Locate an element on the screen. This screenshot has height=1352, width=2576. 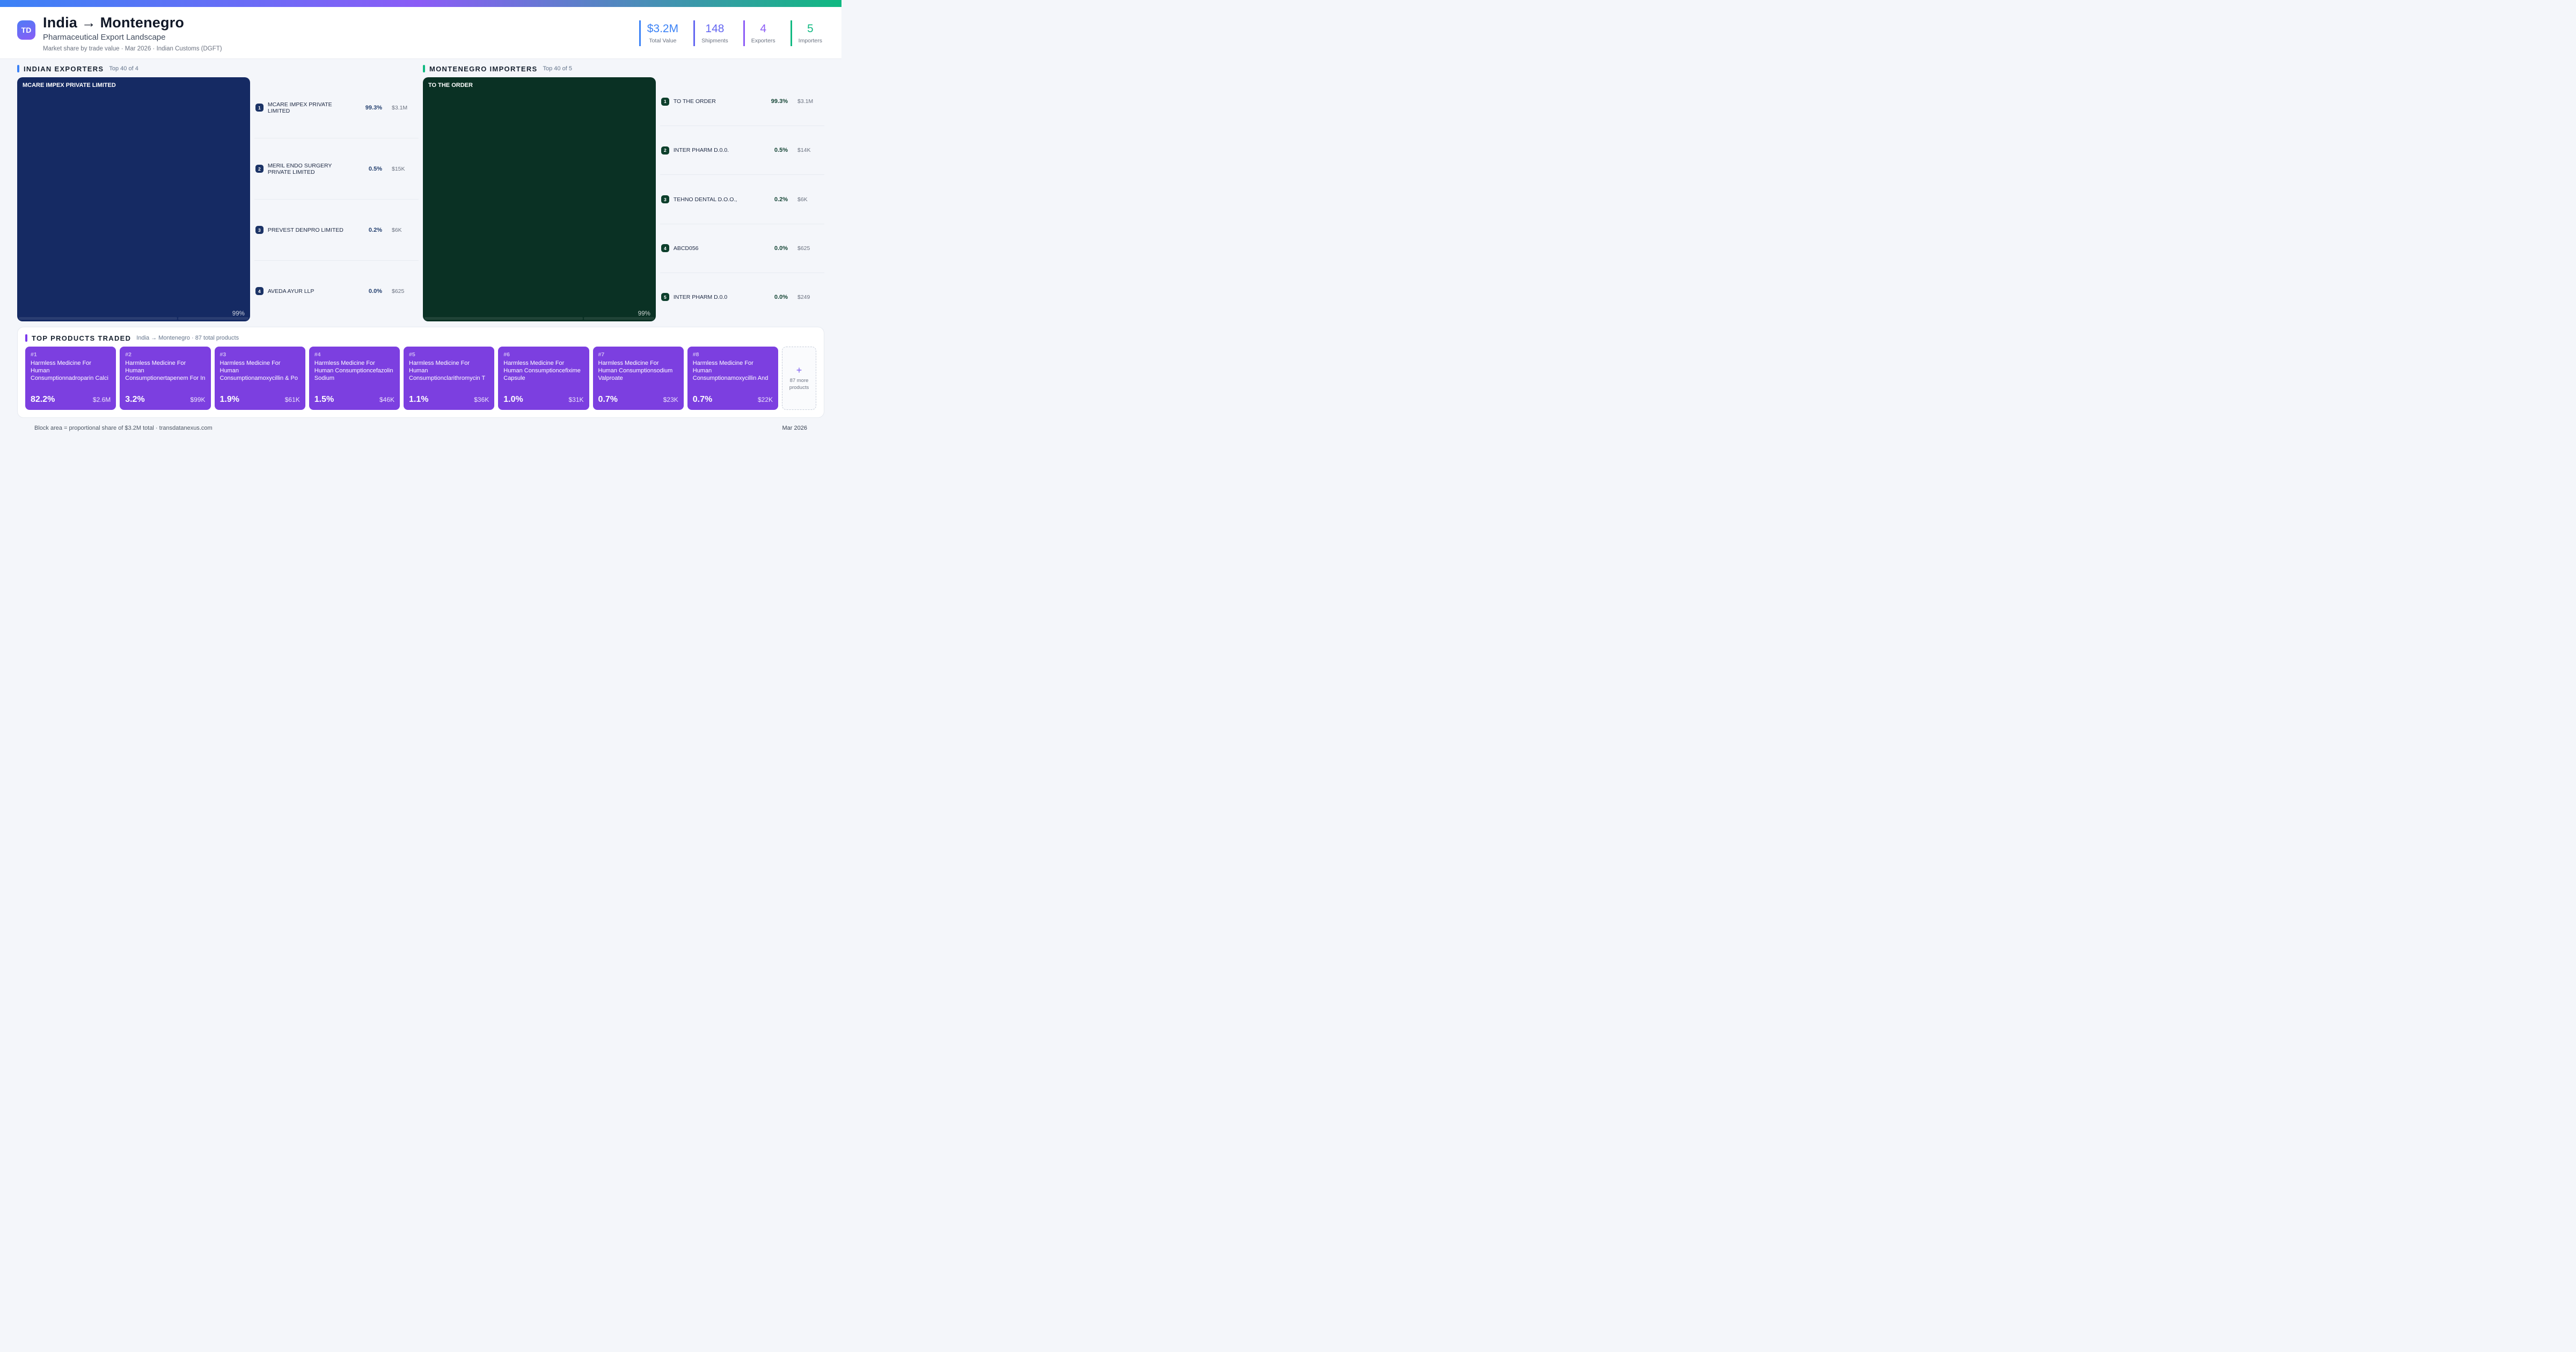
stat-value: 148 is located at coordinates (714, 29).